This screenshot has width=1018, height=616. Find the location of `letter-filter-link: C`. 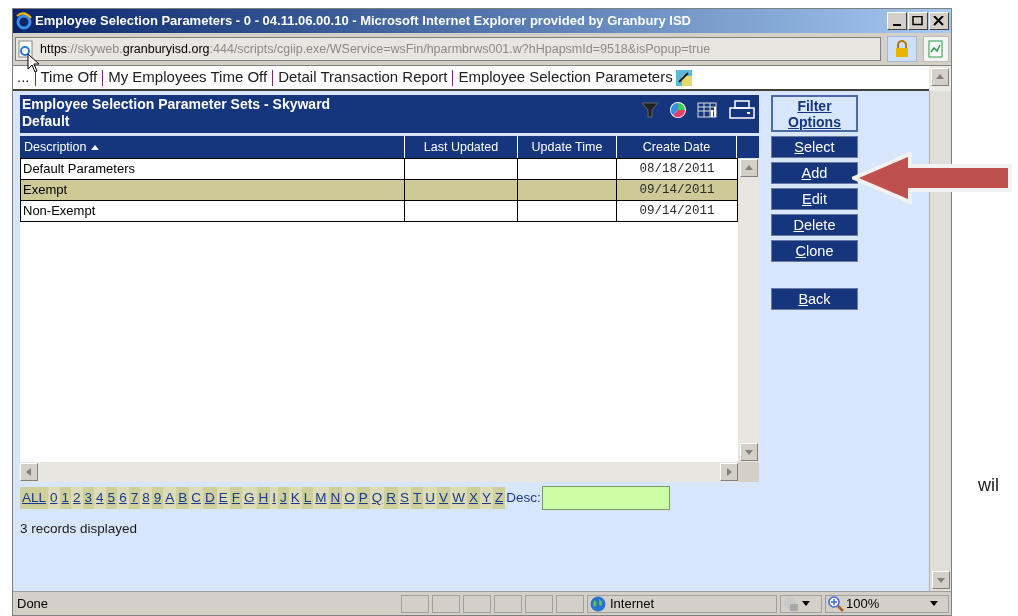

letter-filter-link: C is located at coordinates (196, 498).